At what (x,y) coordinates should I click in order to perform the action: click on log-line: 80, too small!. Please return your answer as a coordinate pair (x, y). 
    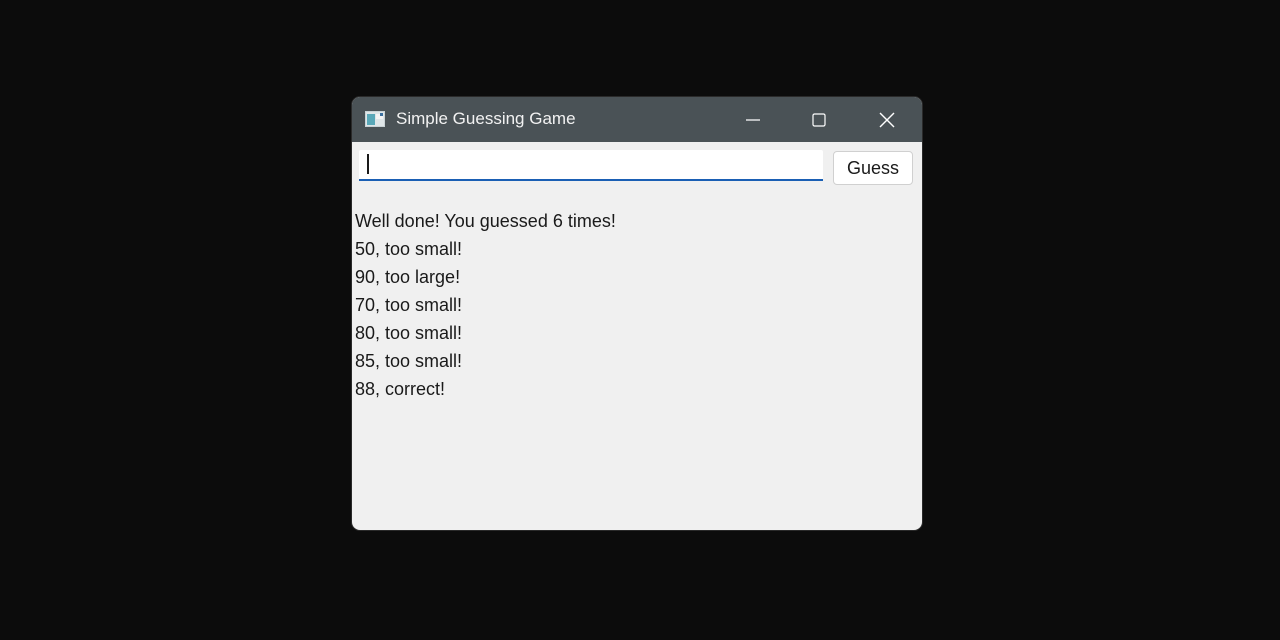
    Looking at the image, I should click on (409, 333).